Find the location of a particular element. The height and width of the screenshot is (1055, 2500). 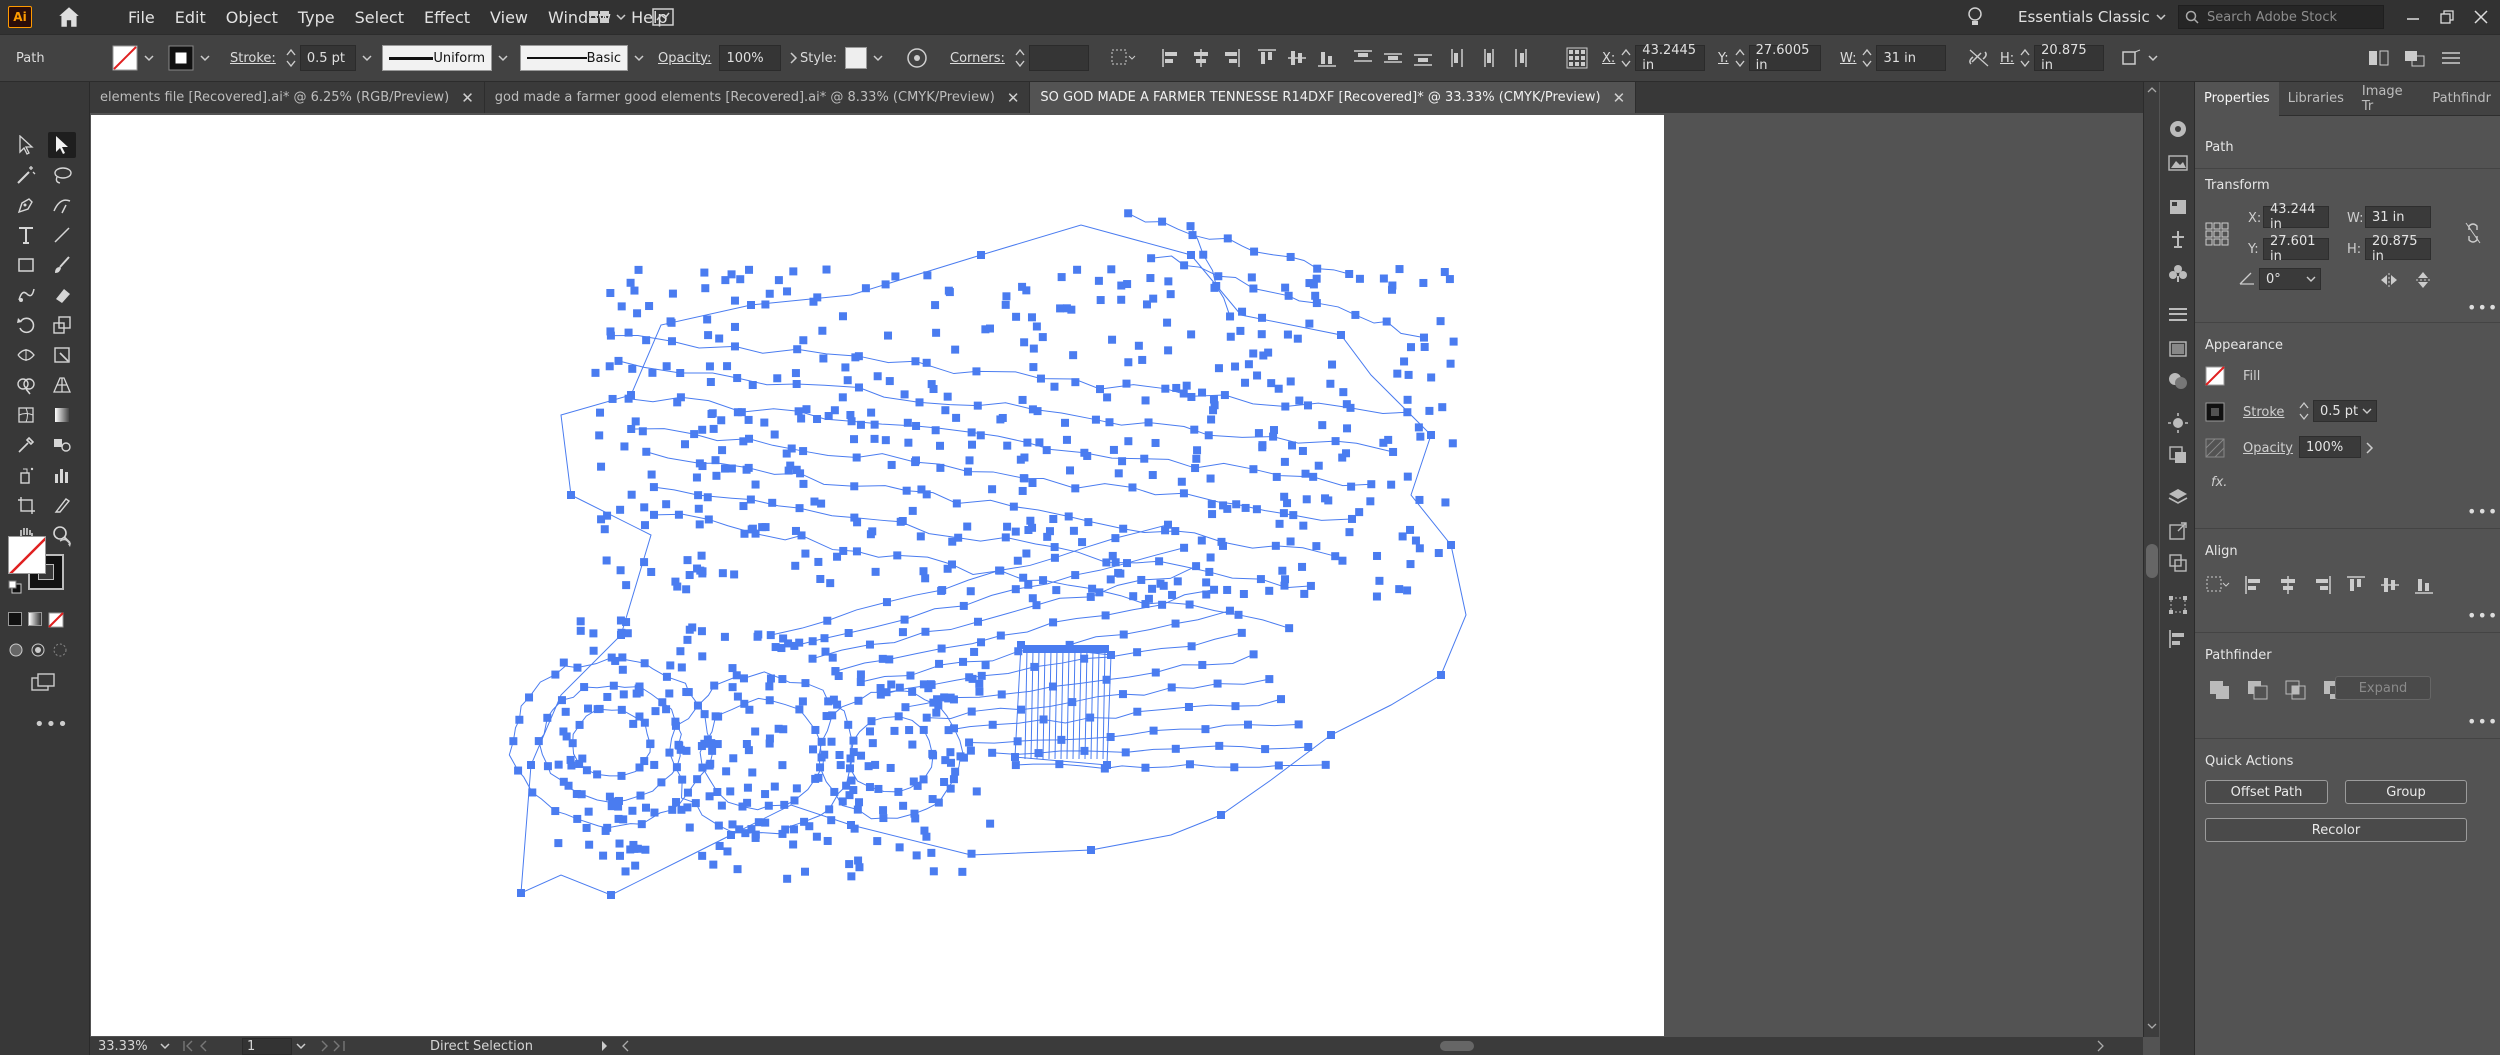

stroke-label: Stroke is located at coordinates (2263, 412).